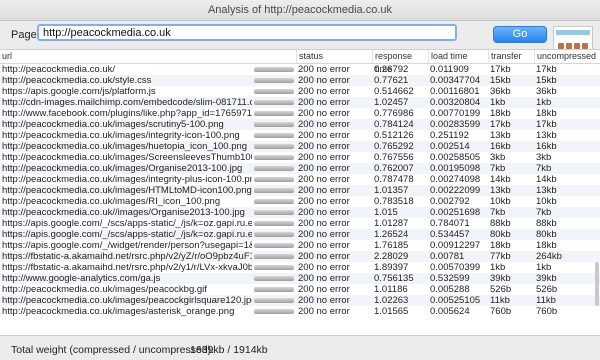 This screenshot has height=360, width=600. What do you see at coordinates (546, 179) in the screenshot?
I see `cell-uncompressed: 14kb` at bounding box center [546, 179].